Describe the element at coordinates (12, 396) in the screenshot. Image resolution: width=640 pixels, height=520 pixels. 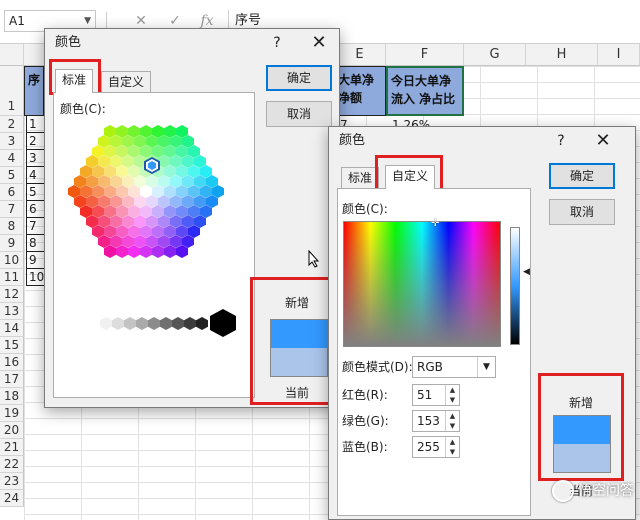
I see `row-header: 18` at that location.